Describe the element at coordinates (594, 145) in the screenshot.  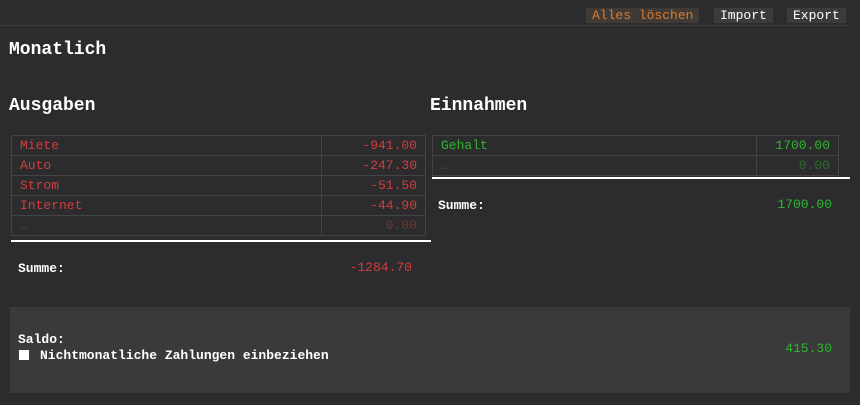
I see `income-name-cell: Gehalt` at that location.